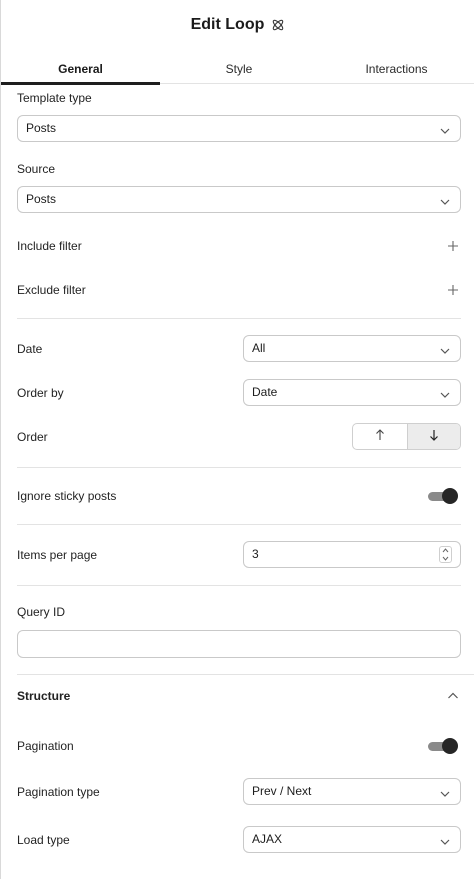 This screenshot has height=879, width=474. I want to click on order-by-select: Date, so click(352, 392).